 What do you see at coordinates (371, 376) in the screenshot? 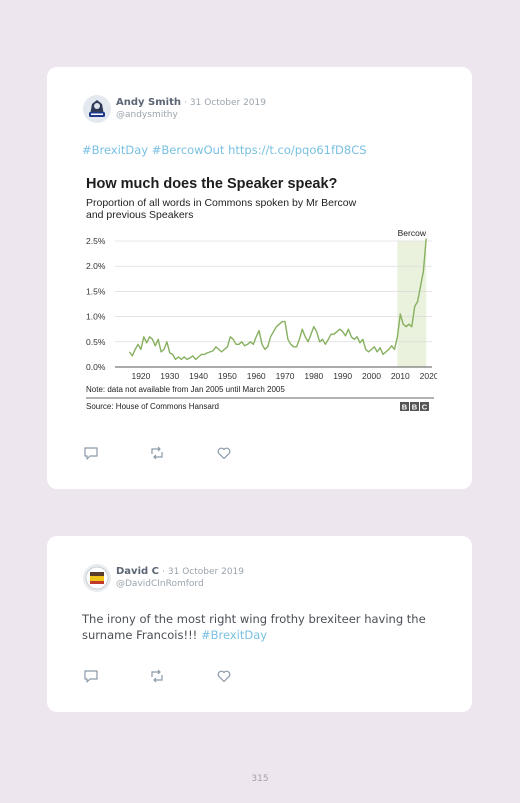
I see `x-tick-label: 2000` at bounding box center [371, 376].